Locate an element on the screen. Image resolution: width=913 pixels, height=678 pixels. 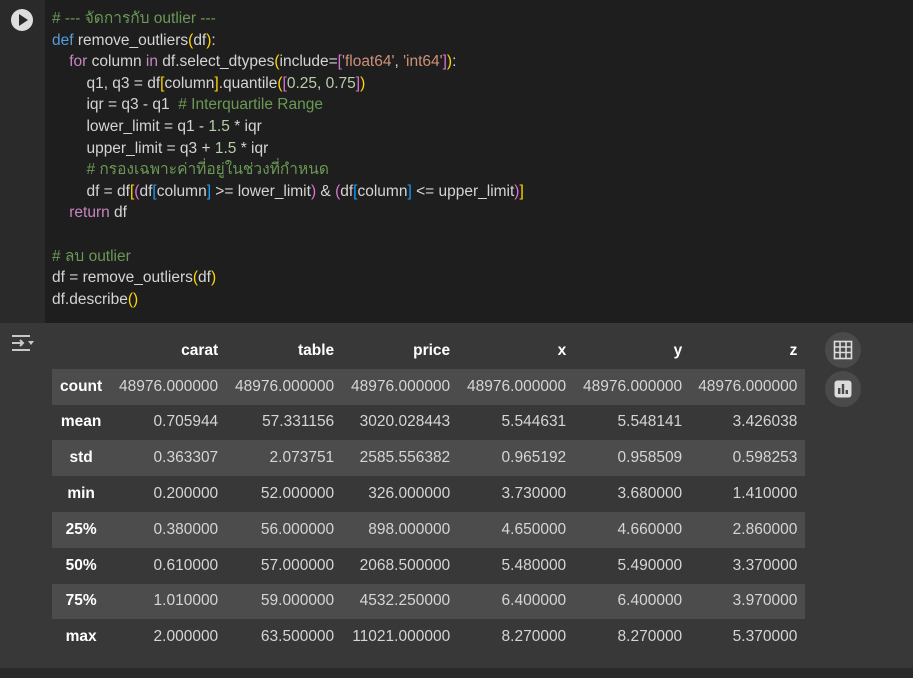
code-line: # ลบ outlier is located at coordinates (288, 257).